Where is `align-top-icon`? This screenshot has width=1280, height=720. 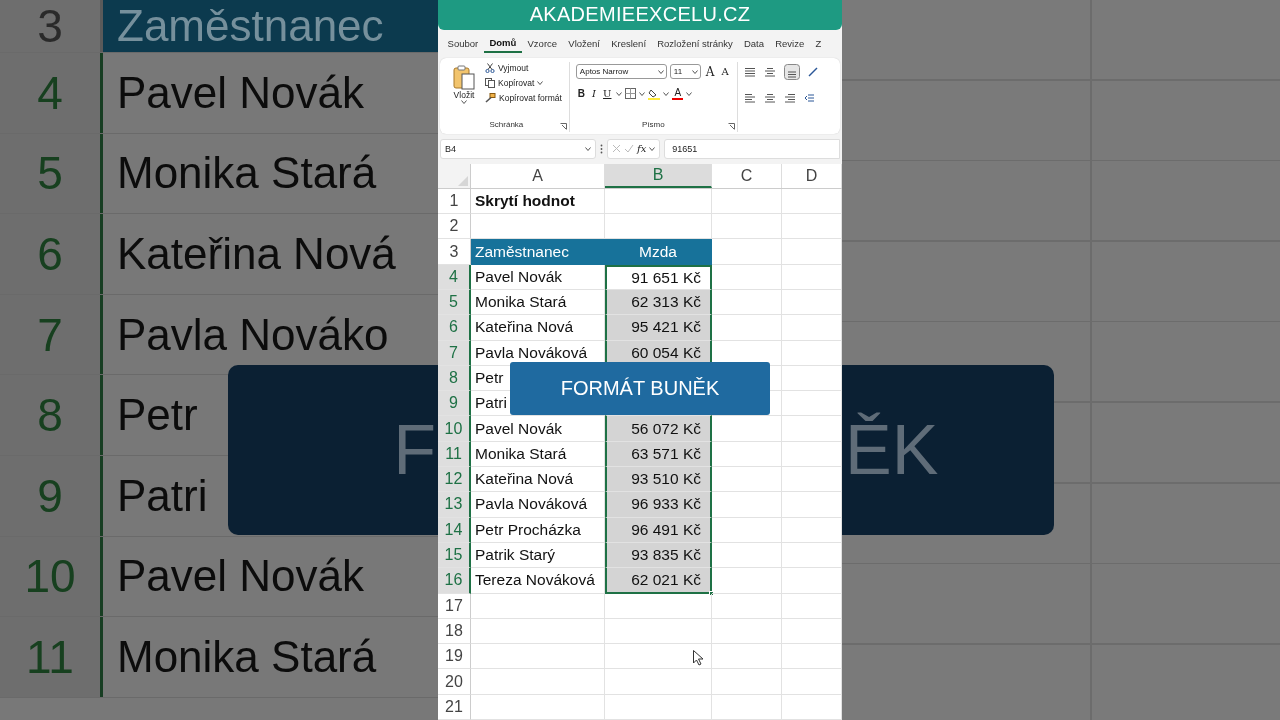 align-top-icon is located at coordinates (749, 71).